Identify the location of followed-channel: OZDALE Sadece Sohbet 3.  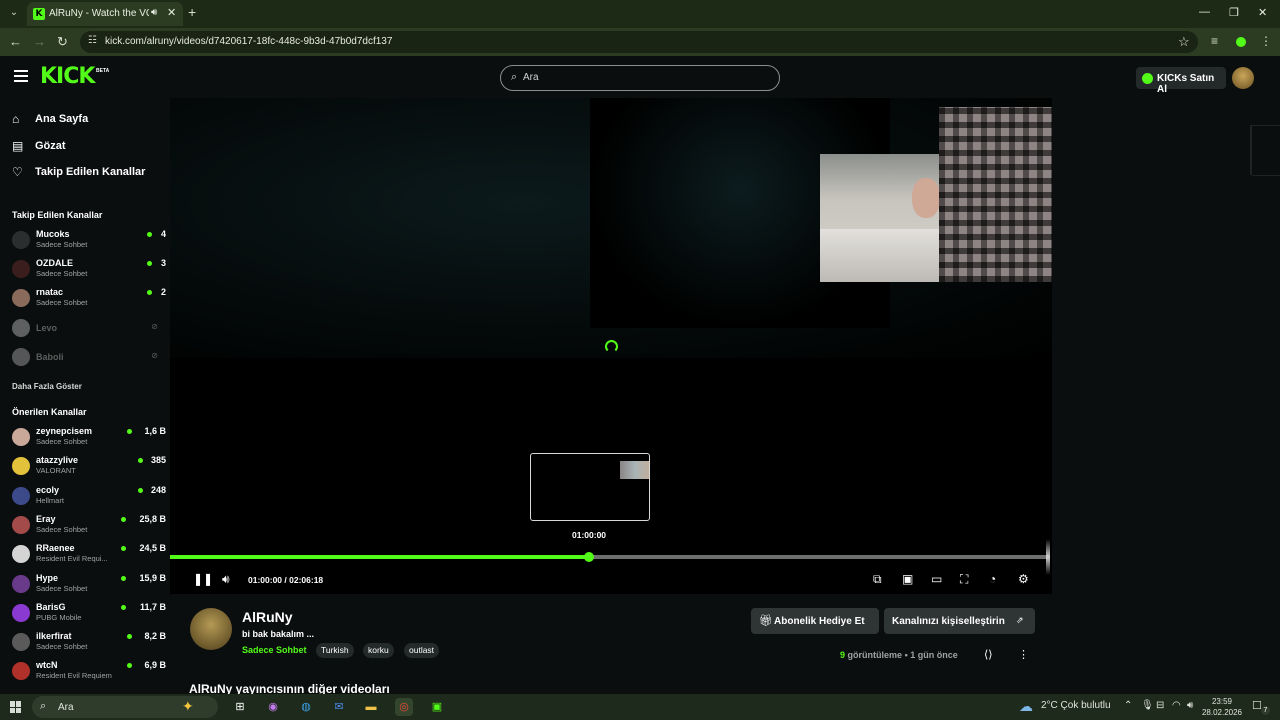
(89, 270).